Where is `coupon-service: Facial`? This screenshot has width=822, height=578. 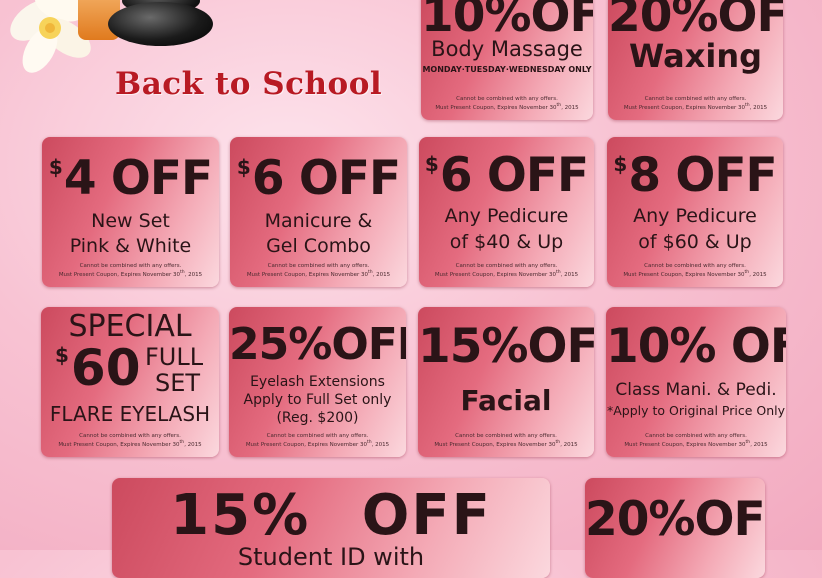 coupon-service: Facial is located at coordinates (506, 400).